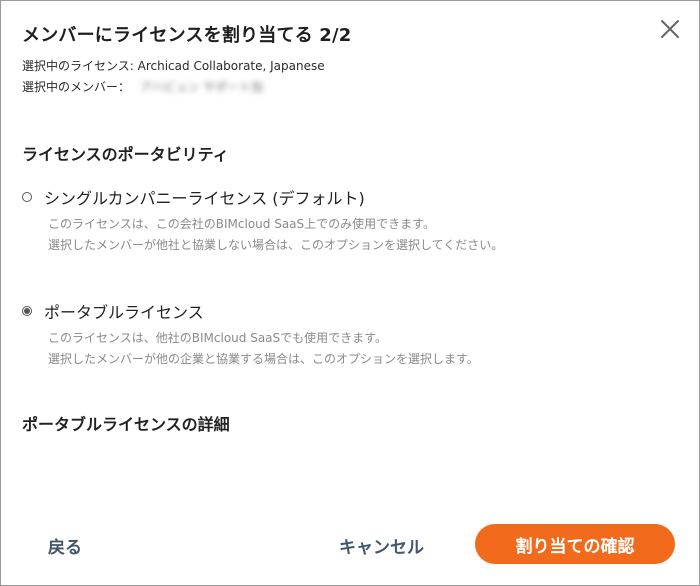 This screenshot has height=586, width=700. Describe the element at coordinates (65, 545) in the screenshot. I see `back-button: 戻る` at that location.